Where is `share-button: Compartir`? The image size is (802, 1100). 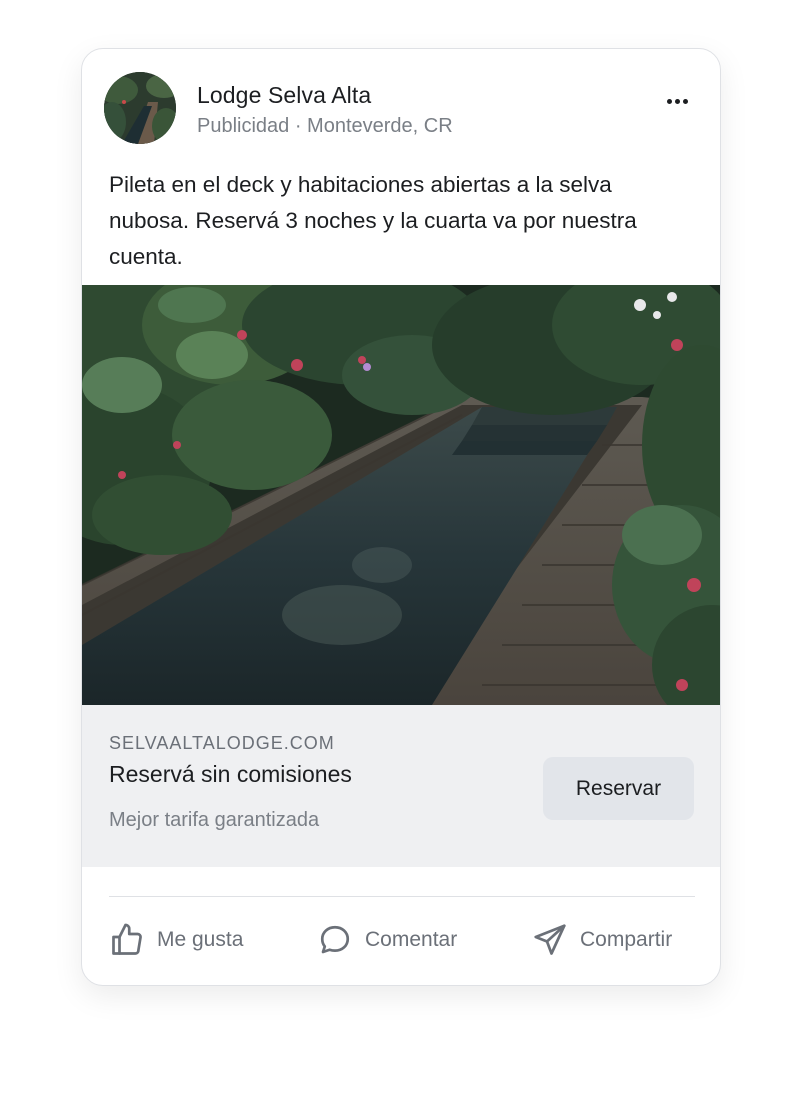
share-button: Compartir is located at coordinates (602, 940).